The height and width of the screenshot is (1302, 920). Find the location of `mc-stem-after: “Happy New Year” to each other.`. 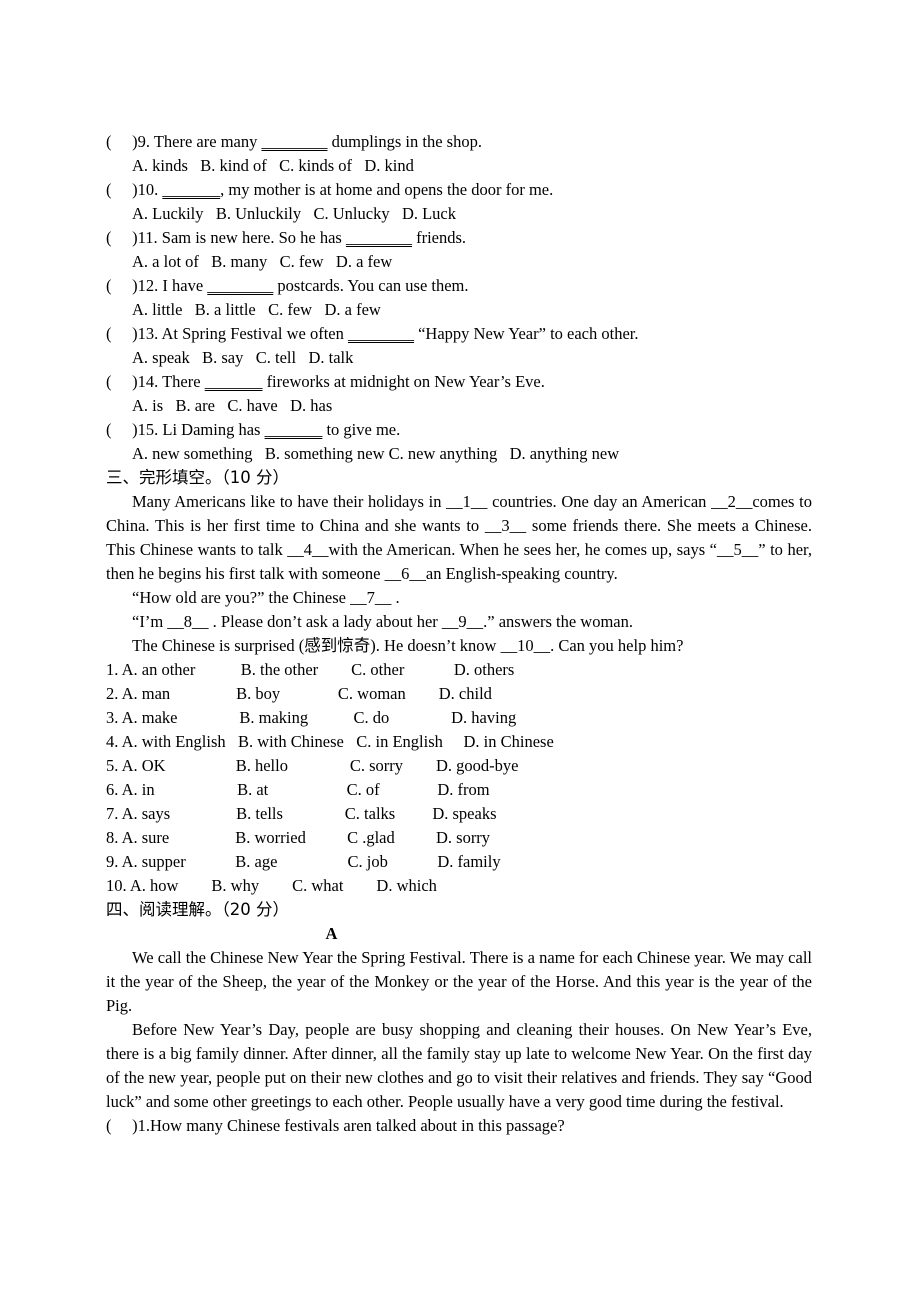

mc-stem-after: “Happy New Year” to each other. is located at coordinates (526, 333).